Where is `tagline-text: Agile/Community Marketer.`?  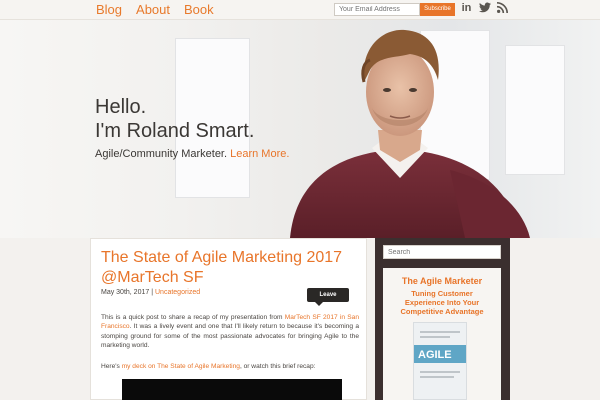
tagline-text: Agile/Community Marketer. is located at coordinates (161, 154).